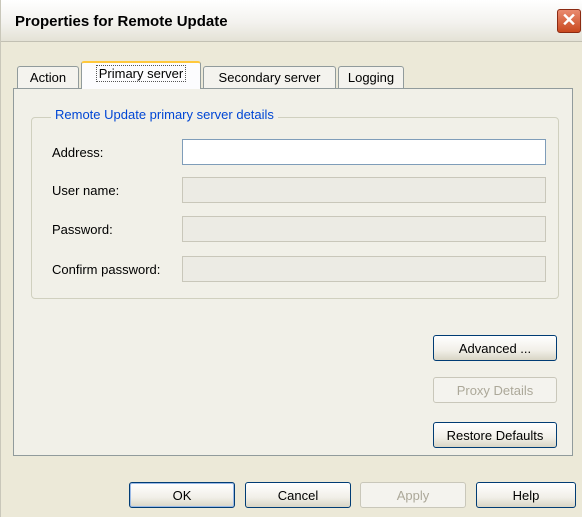 This screenshot has height=517, width=582. What do you see at coordinates (526, 495) in the screenshot?
I see `help-button: Help` at bounding box center [526, 495].